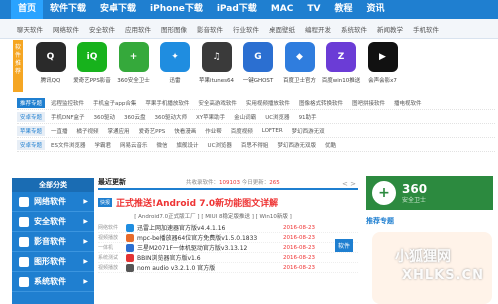  What do you see at coordinates (429, 193) in the screenshot?
I see `ad-banner-360: + 360 安全卫士` at bounding box center [429, 193].